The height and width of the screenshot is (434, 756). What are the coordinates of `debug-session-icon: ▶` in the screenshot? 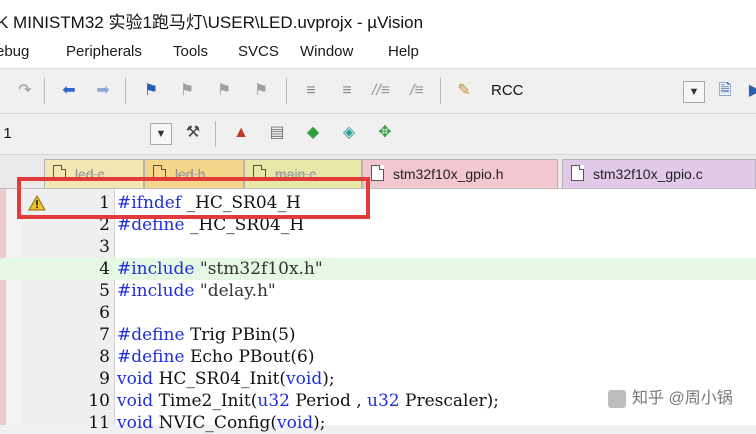 It's located at (750, 91).